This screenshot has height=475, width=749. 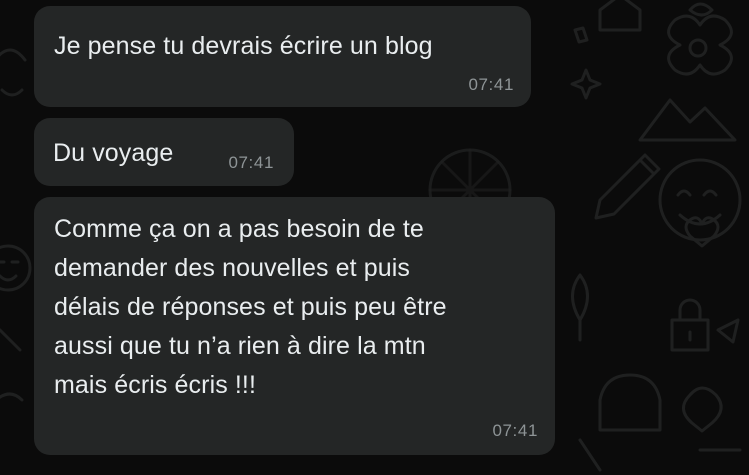 What do you see at coordinates (700, 200) in the screenshot?
I see `smiley-doodle-icon` at bounding box center [700, 200].